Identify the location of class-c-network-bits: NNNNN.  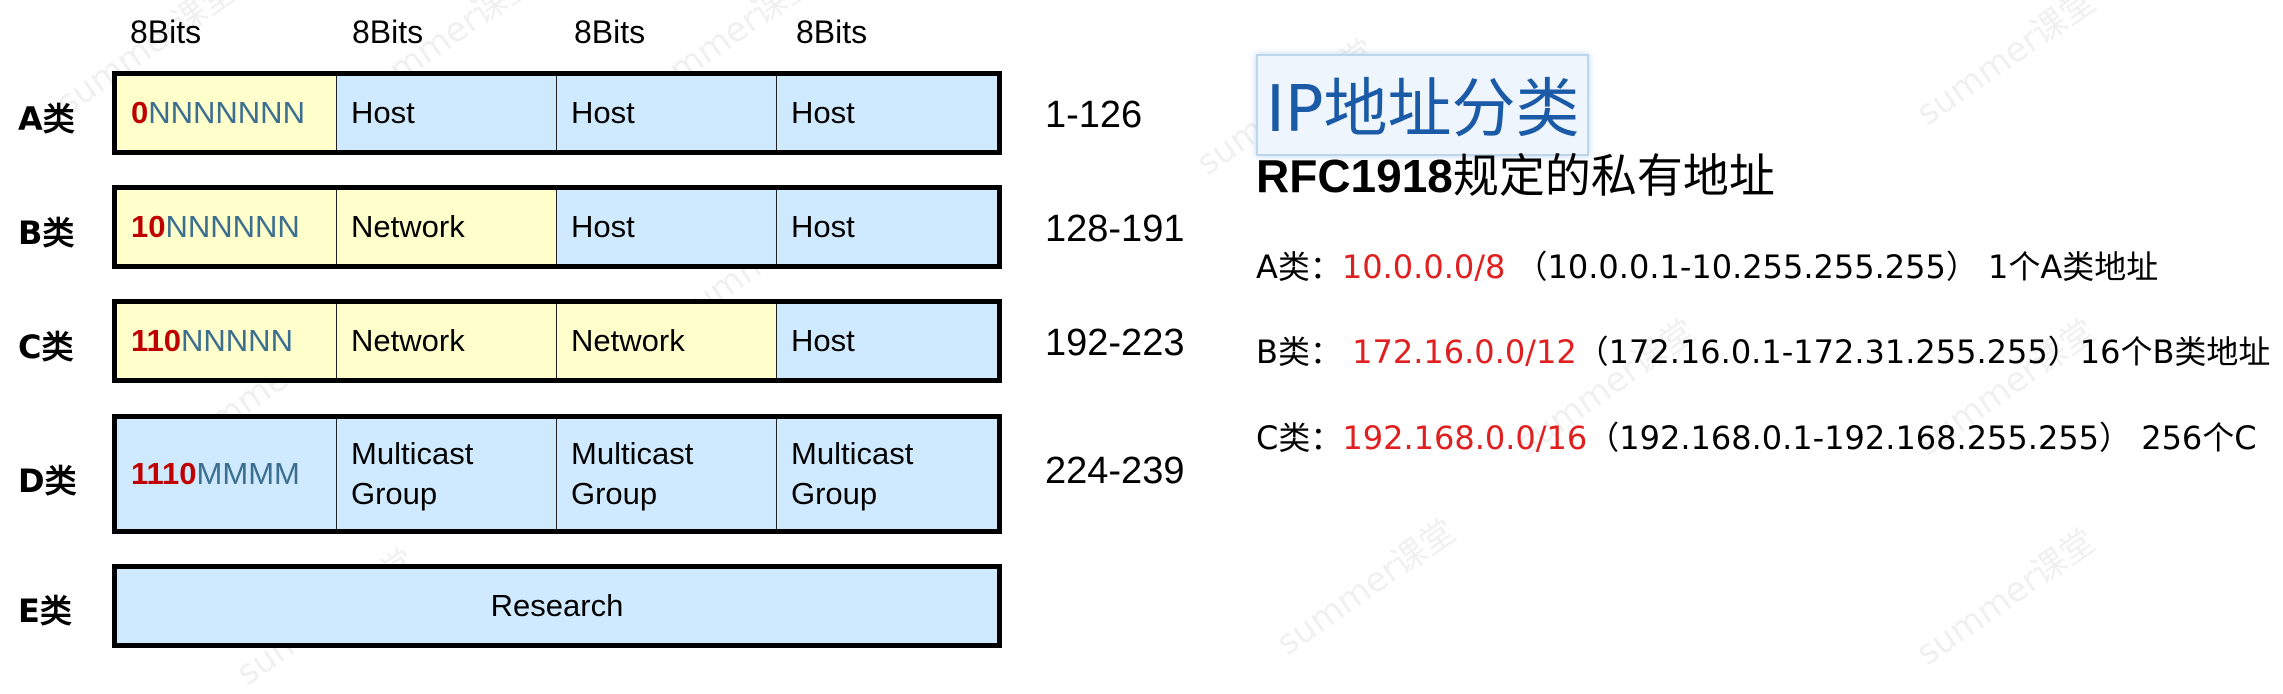
(237, 340).